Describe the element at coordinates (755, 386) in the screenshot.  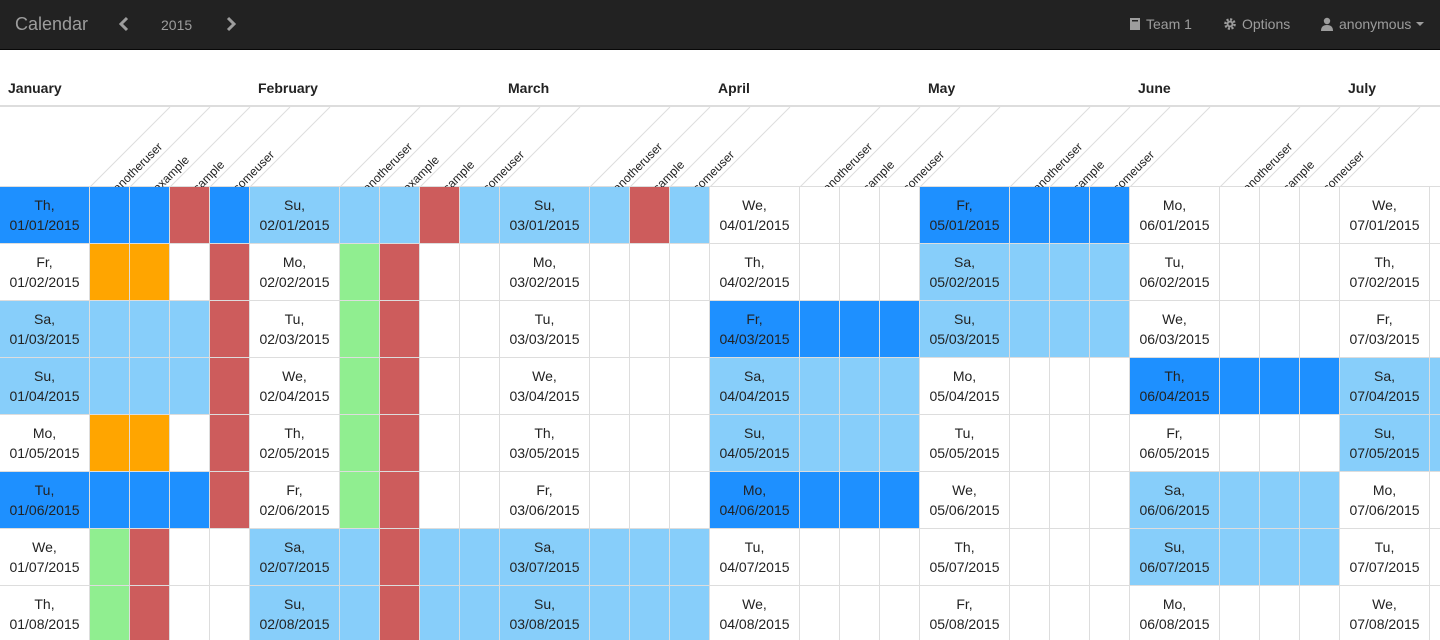
I see `day-cell: Sa, 04/04/2015` at that location.